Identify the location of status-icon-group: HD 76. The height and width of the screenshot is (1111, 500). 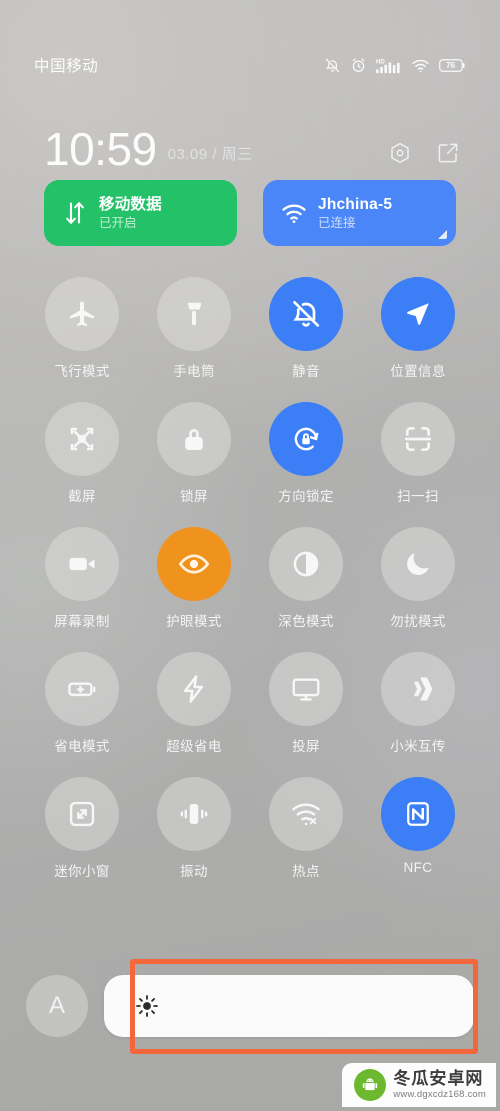
(395, 65).